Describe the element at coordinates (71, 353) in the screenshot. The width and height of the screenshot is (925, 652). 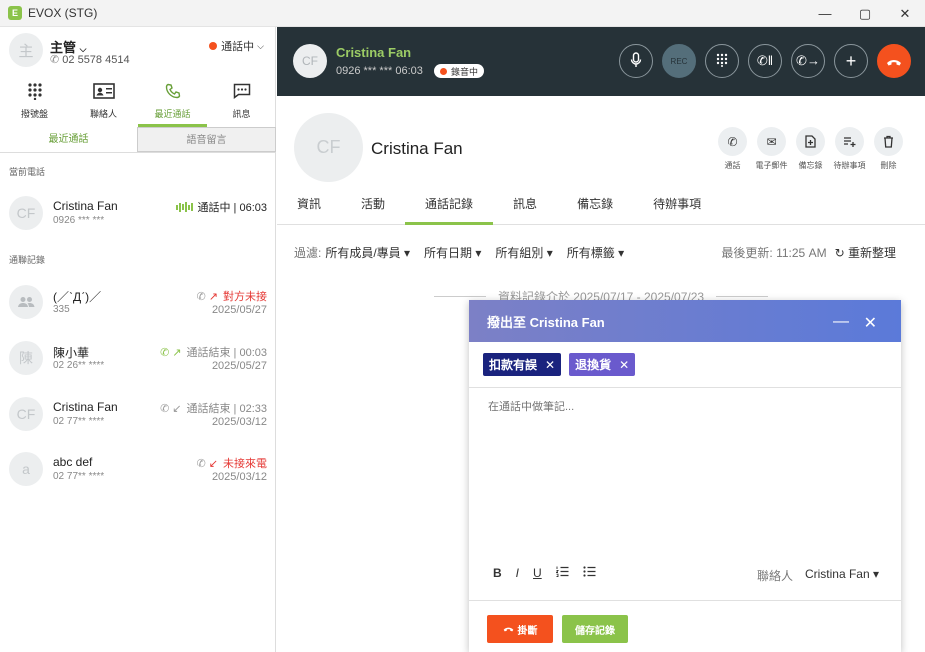
I see `contact-name: 陳小華` at that location.